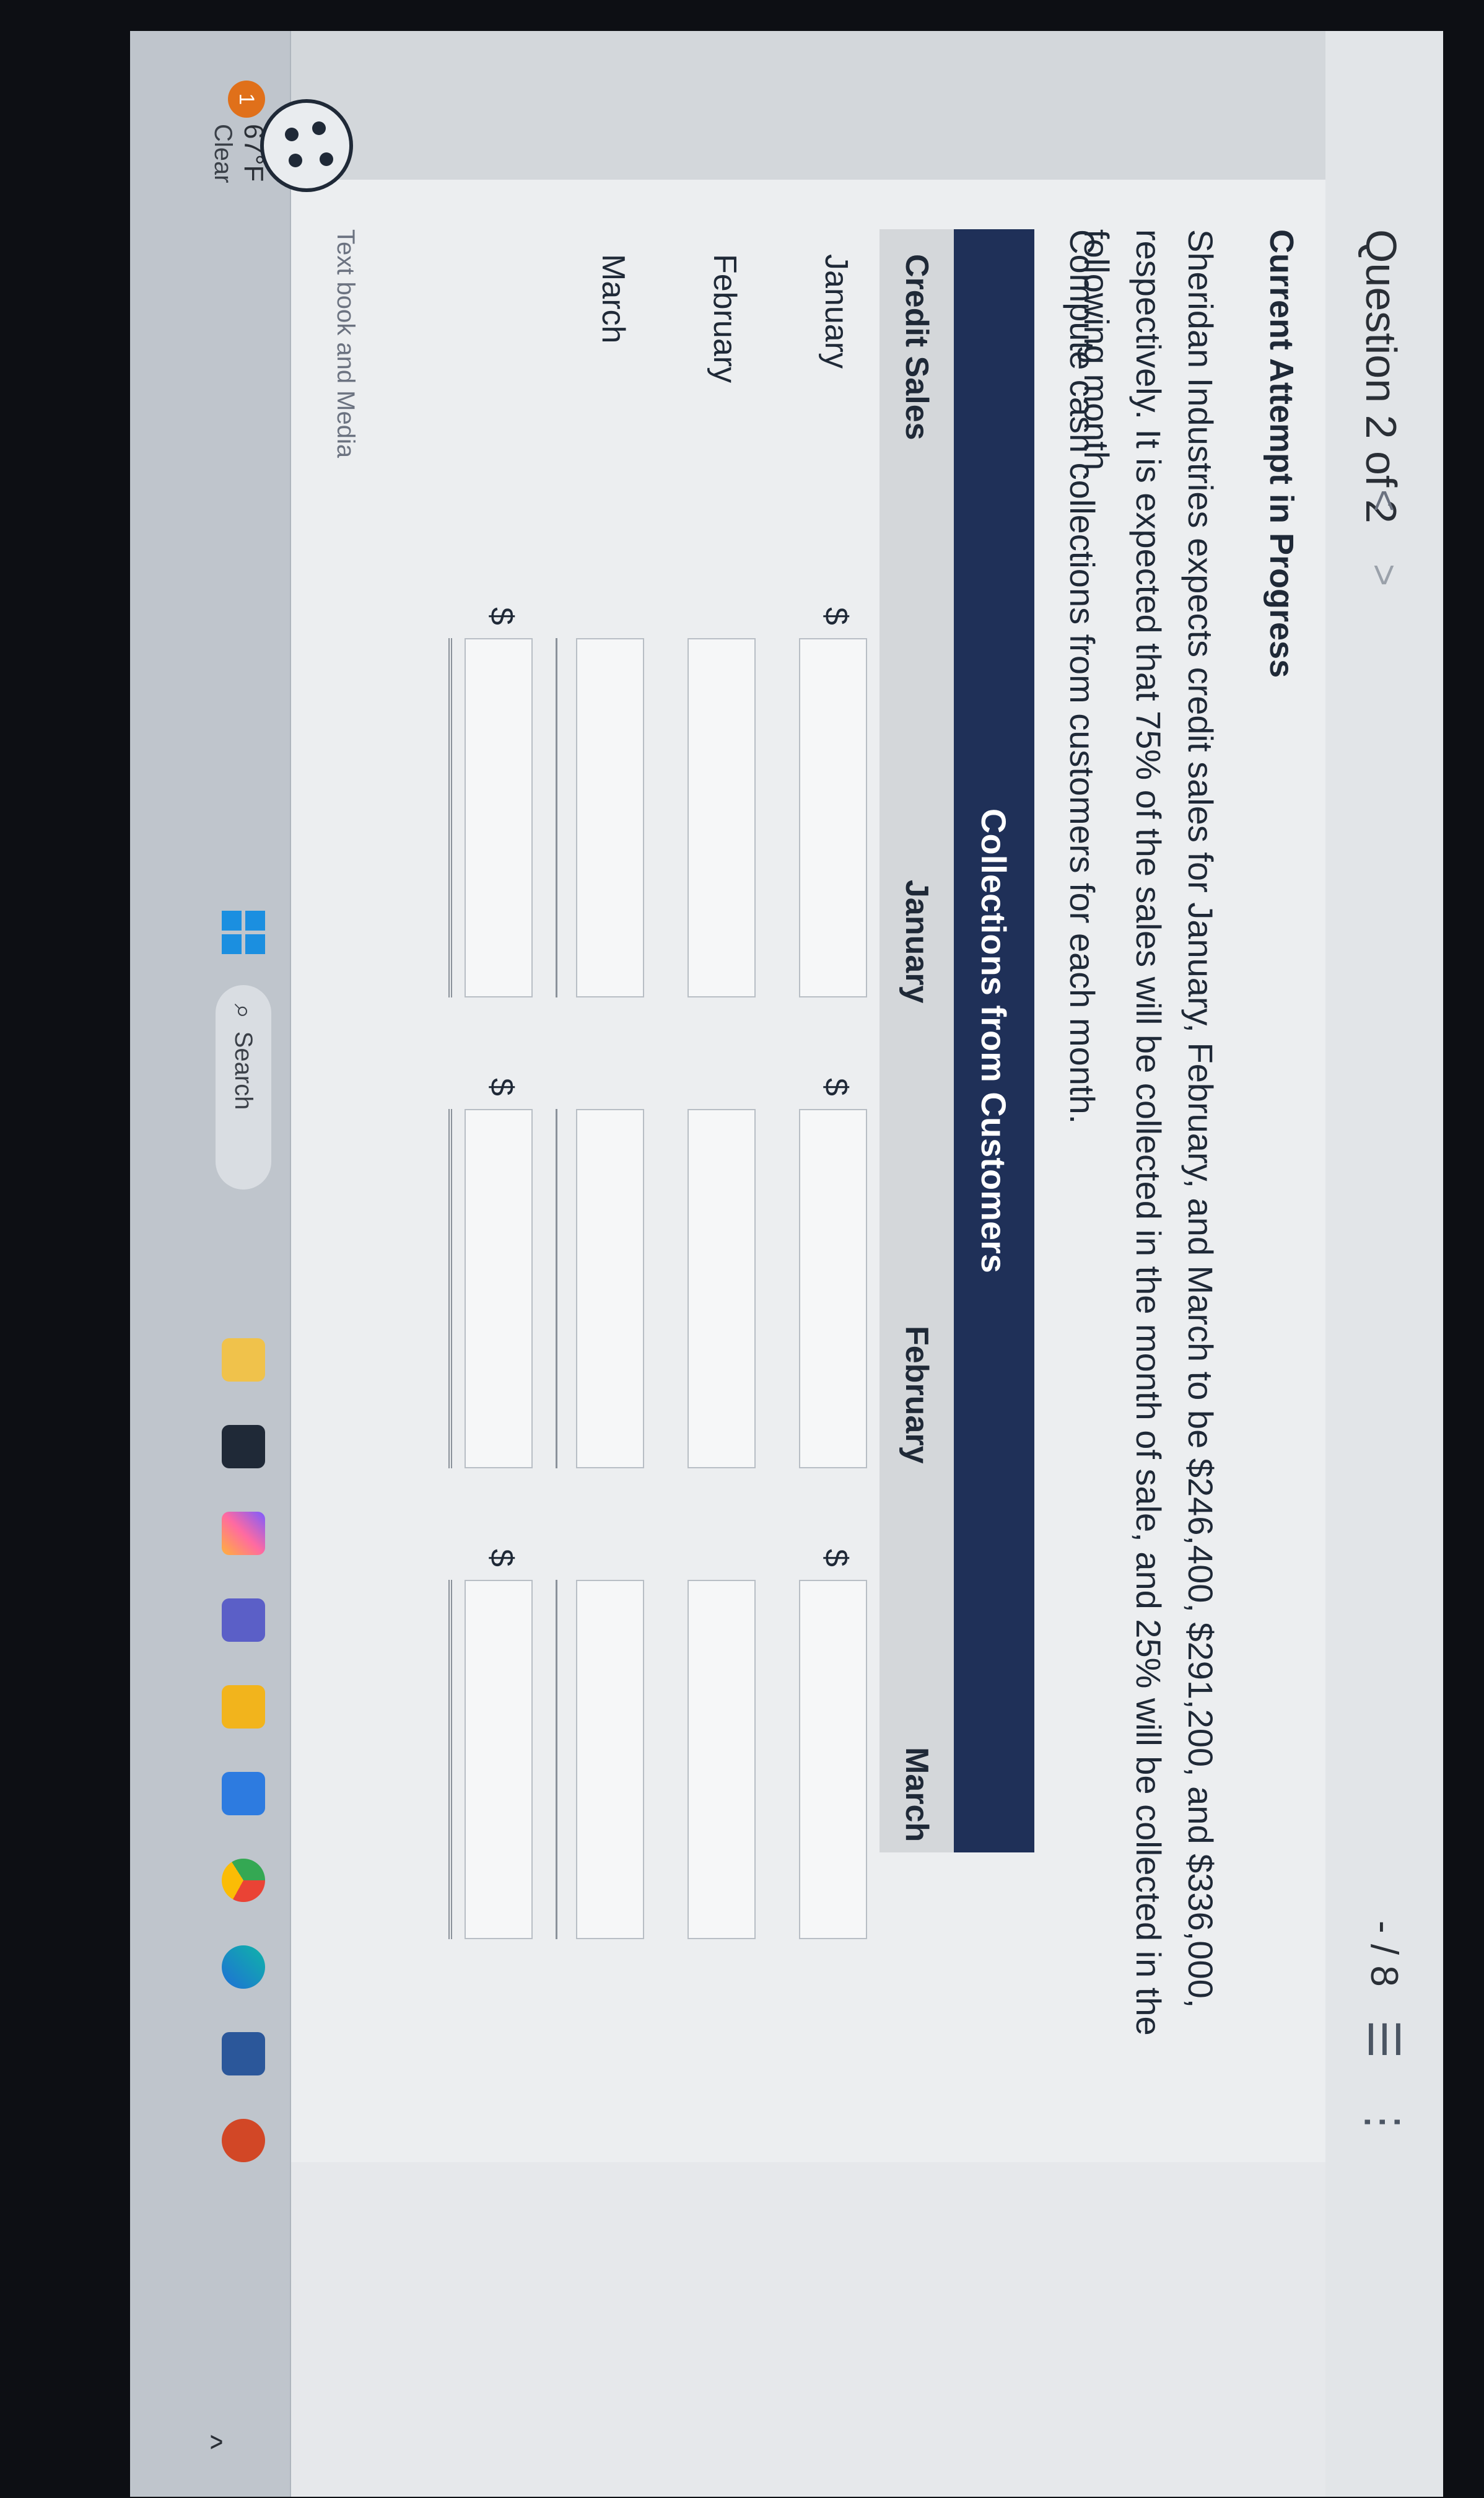  I want to click on search-label: Search, so click(244, 1070).